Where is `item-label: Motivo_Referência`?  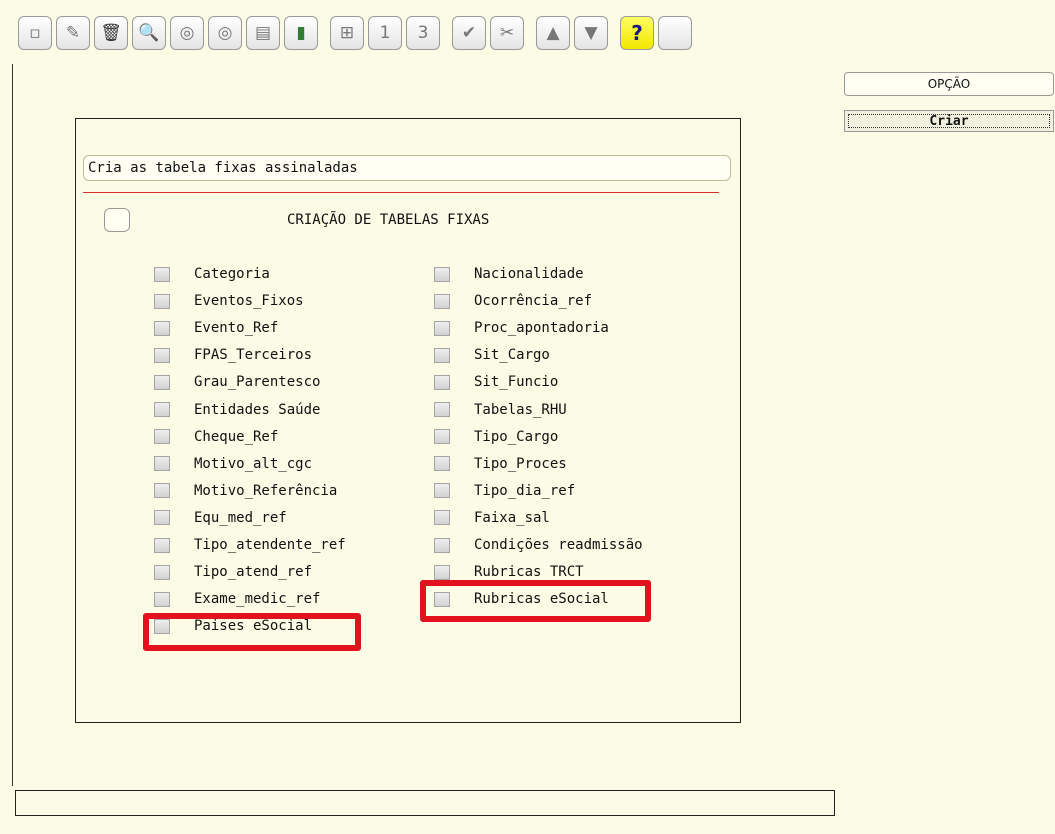
item-label: Motivo_Referência is located at coordinates (266, 490).